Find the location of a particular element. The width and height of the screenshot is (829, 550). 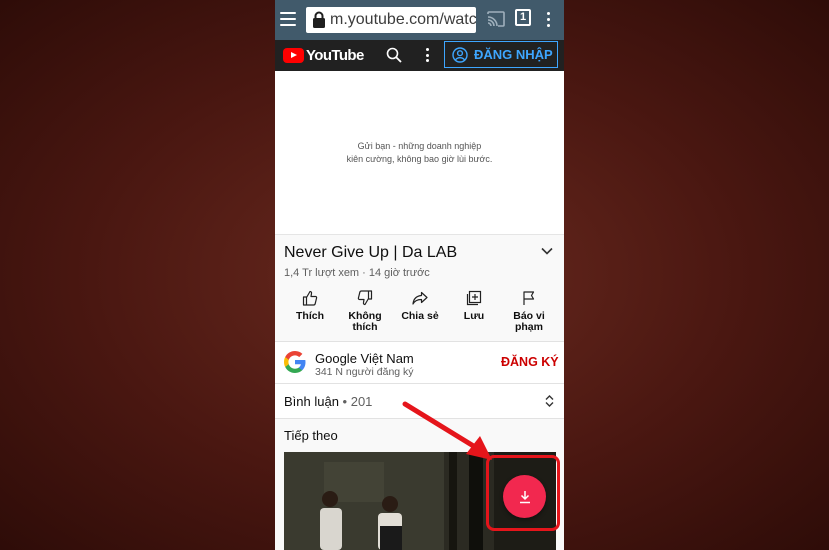

thumb-down-icon is located at coordinates (365, 298).